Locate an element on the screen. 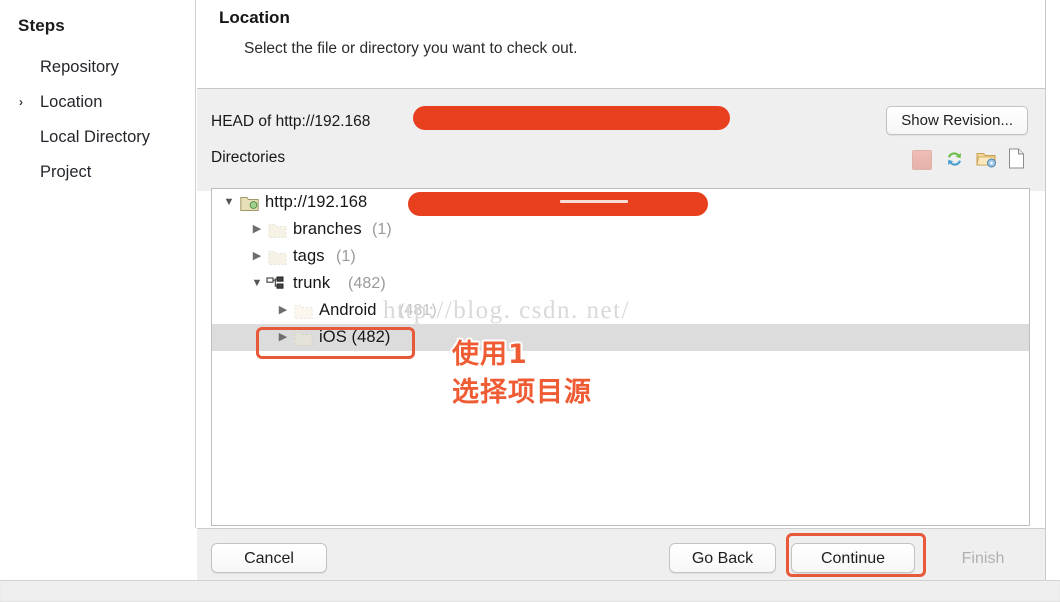 The width and height of the screenshot is (1060, 602). page-title: Location is located at coordinates (254, 17).